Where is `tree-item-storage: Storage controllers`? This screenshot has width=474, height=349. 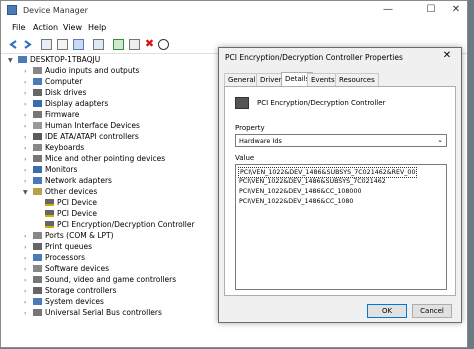 tree-item-storage: Storage controllers is located at coordinates (74, 291).